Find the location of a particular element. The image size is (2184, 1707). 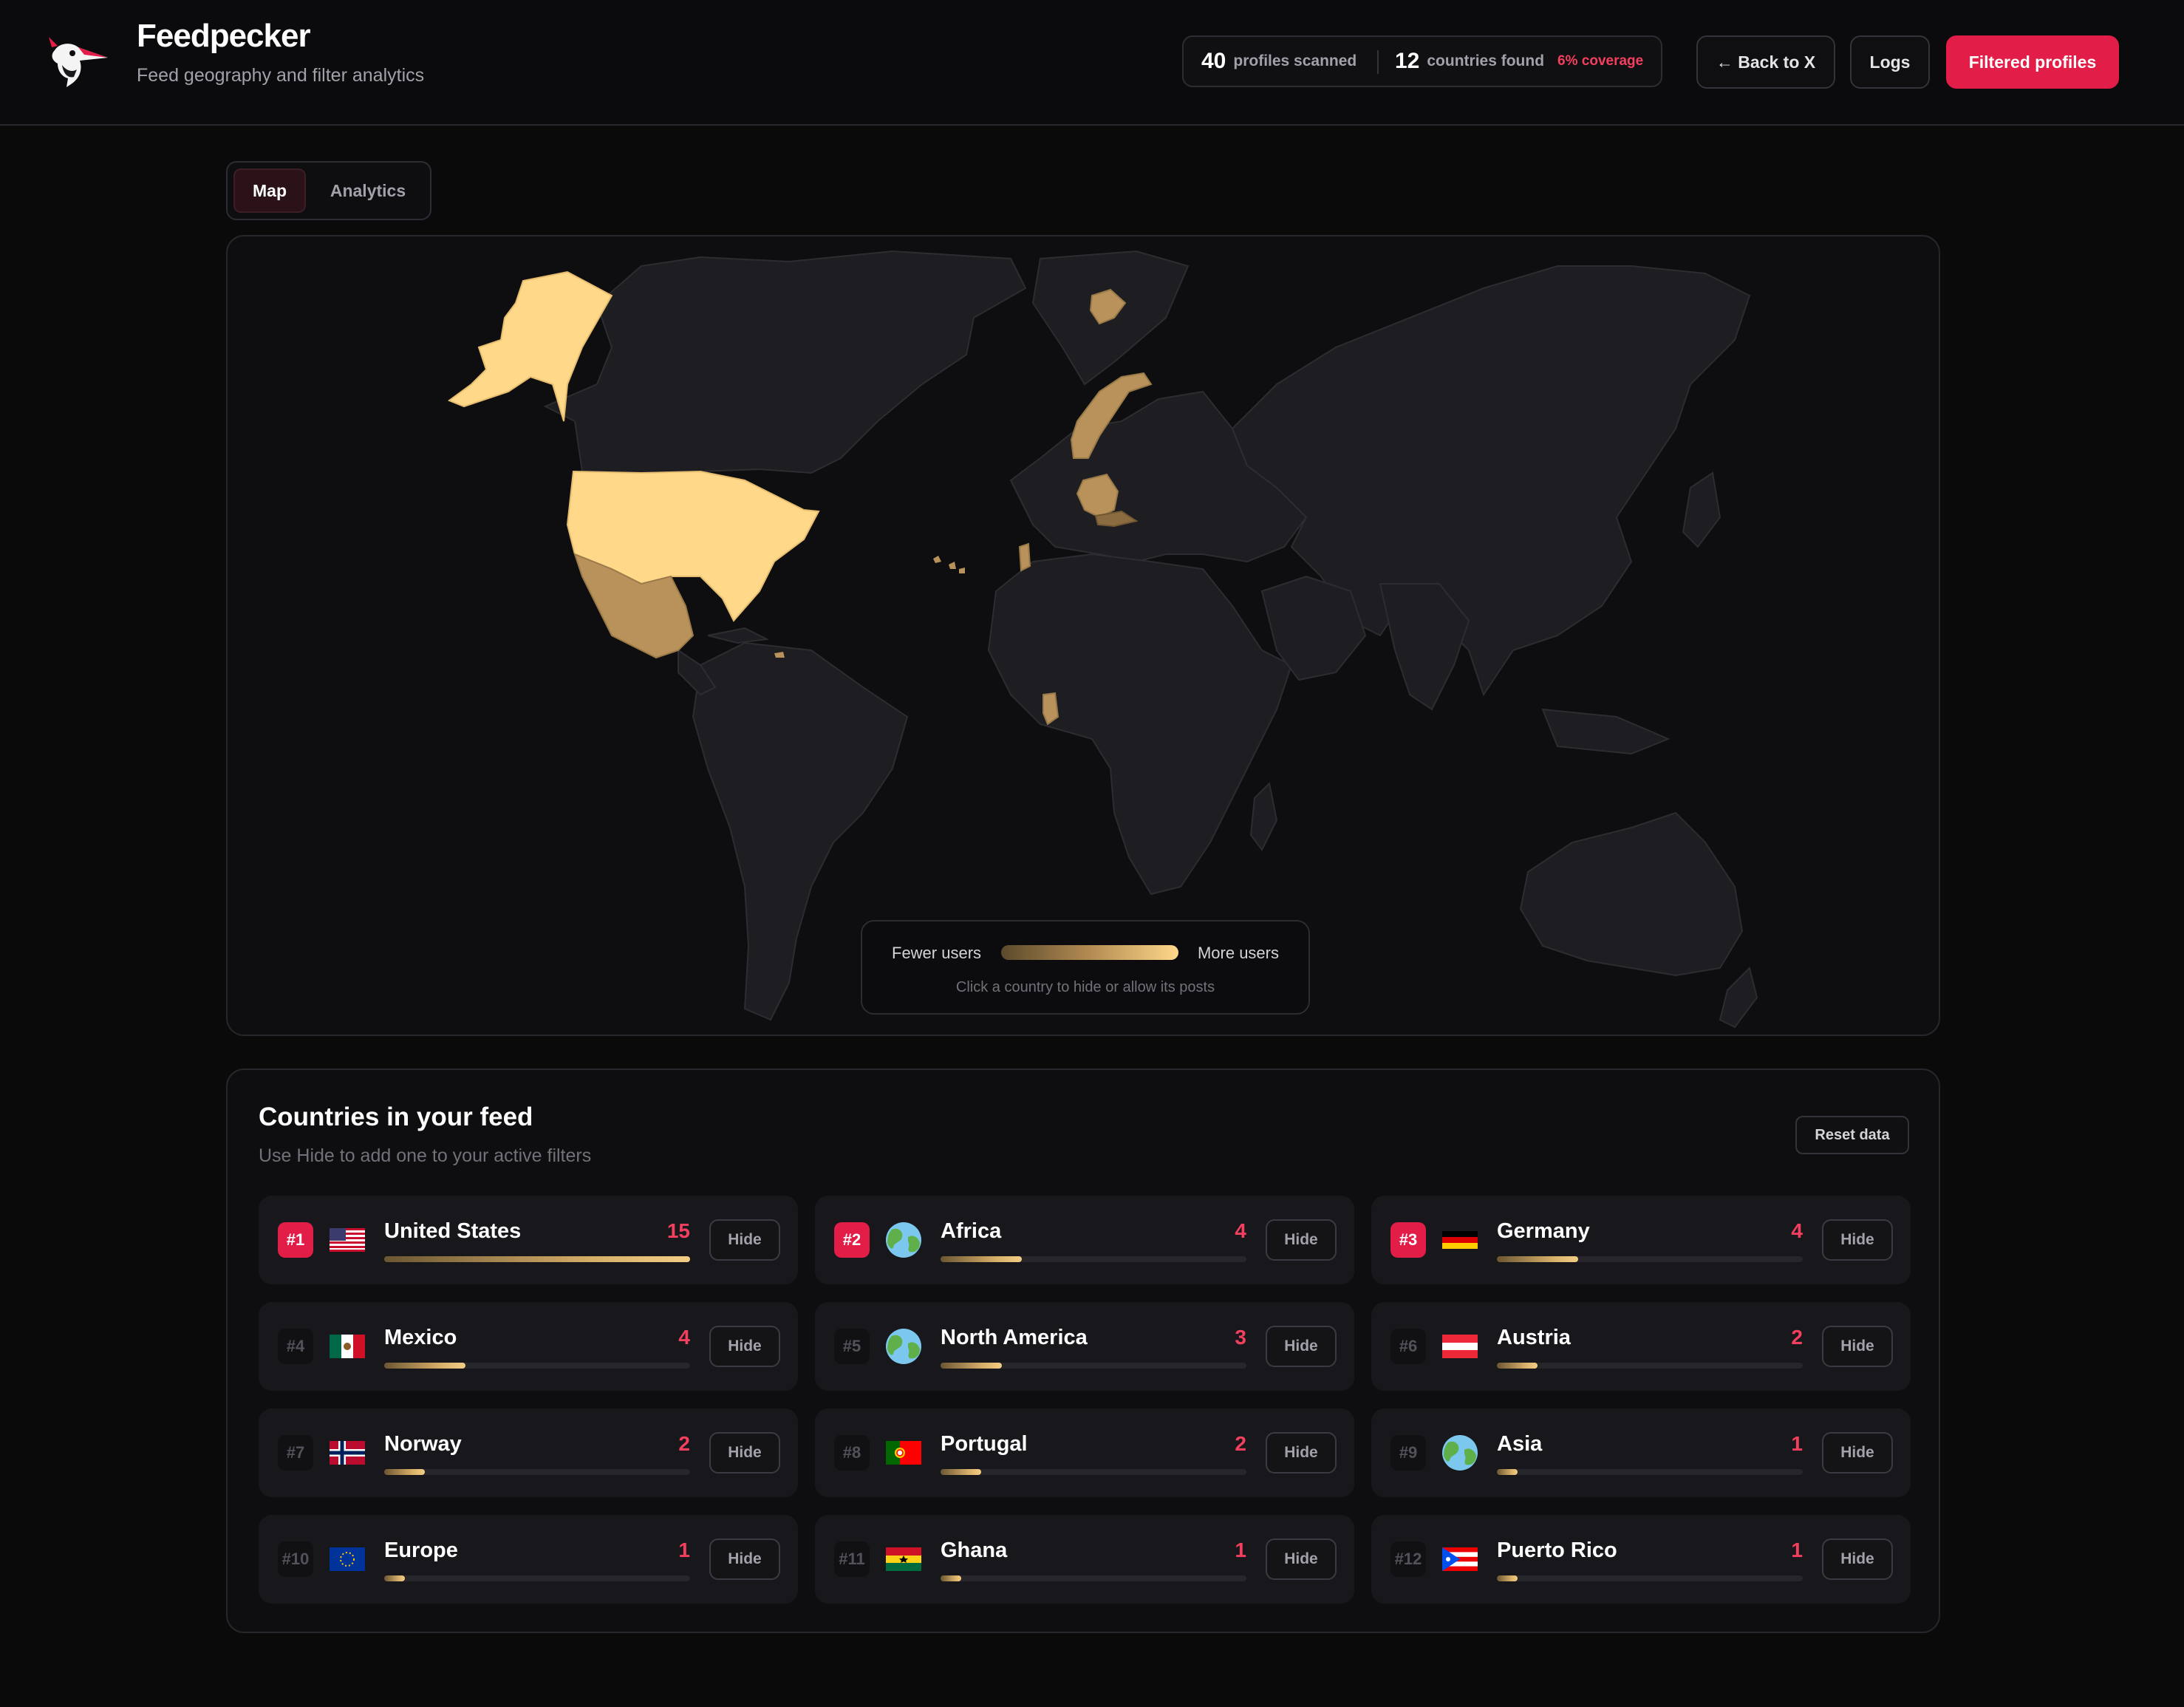

country-rank: #6 is located at coordinates (1408, 1346).